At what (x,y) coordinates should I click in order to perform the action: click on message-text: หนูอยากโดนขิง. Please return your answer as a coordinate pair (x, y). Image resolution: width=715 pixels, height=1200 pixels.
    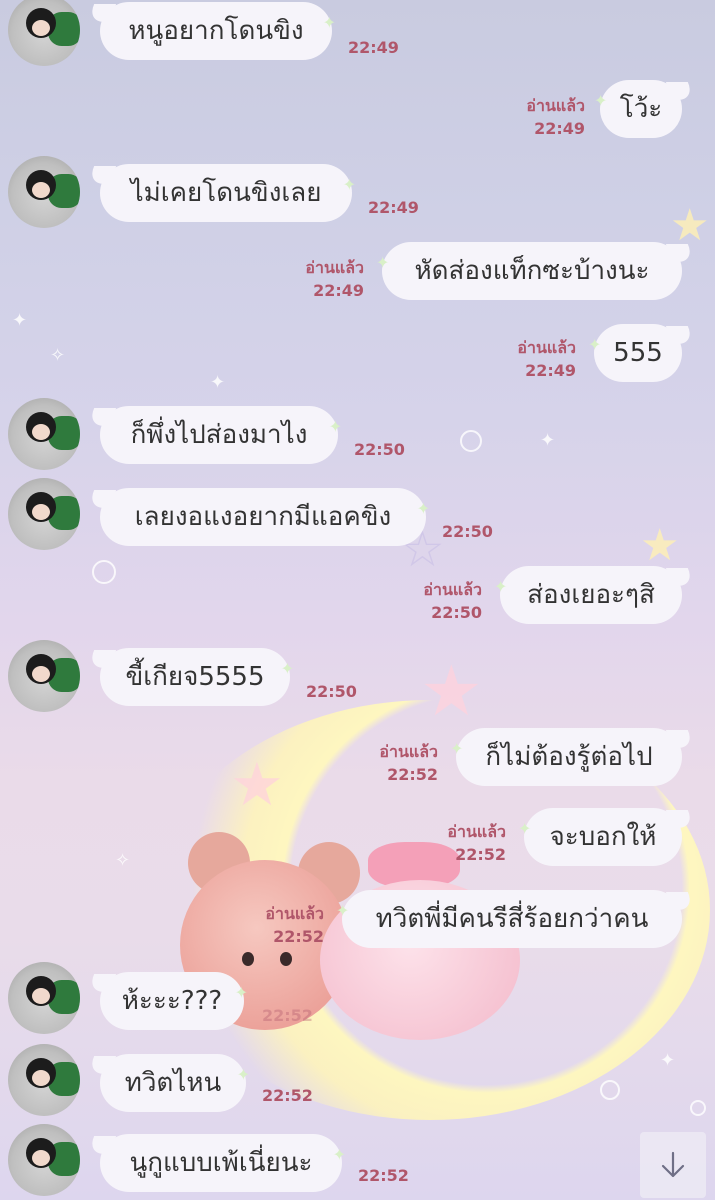
    Looking at the image, I should click on (216, 31).